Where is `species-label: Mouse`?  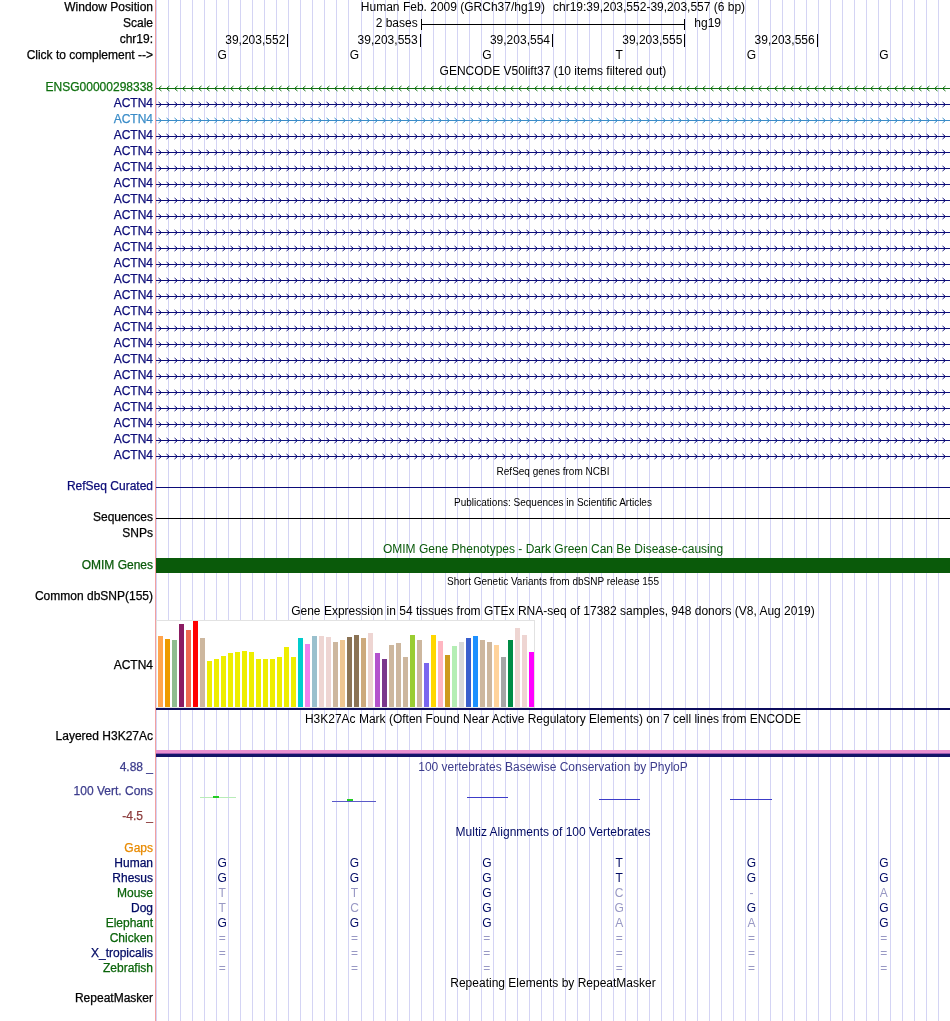
species-label: Mouse is located at coordinates (134, 893).